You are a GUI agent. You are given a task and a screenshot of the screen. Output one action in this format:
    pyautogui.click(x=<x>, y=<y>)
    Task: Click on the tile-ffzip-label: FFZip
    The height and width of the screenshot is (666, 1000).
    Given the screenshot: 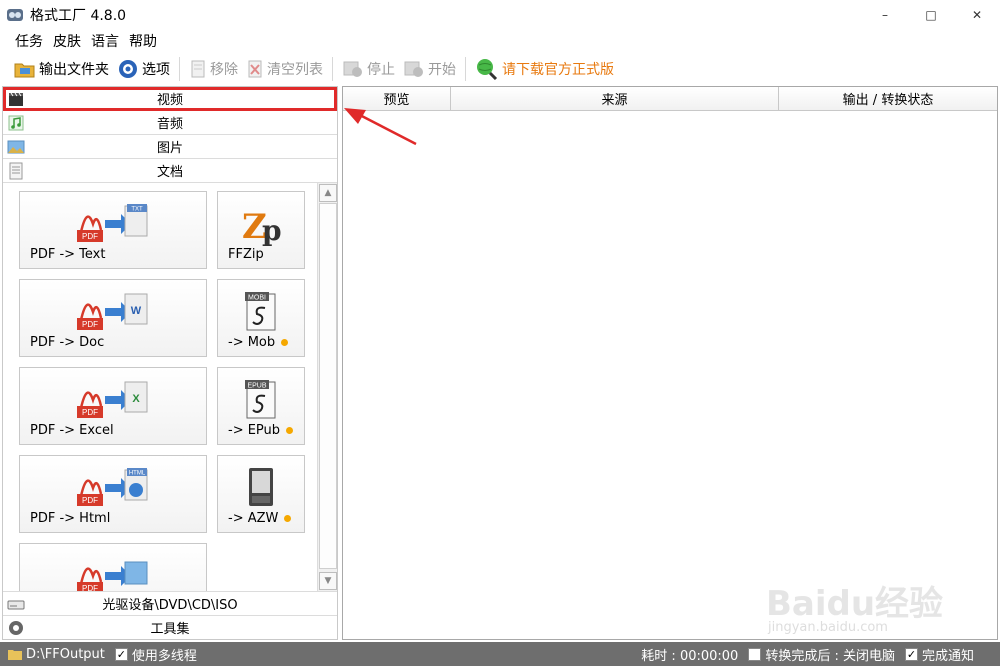 What is the action you would take?
    pyautogui.click(x=246, y=254)
    